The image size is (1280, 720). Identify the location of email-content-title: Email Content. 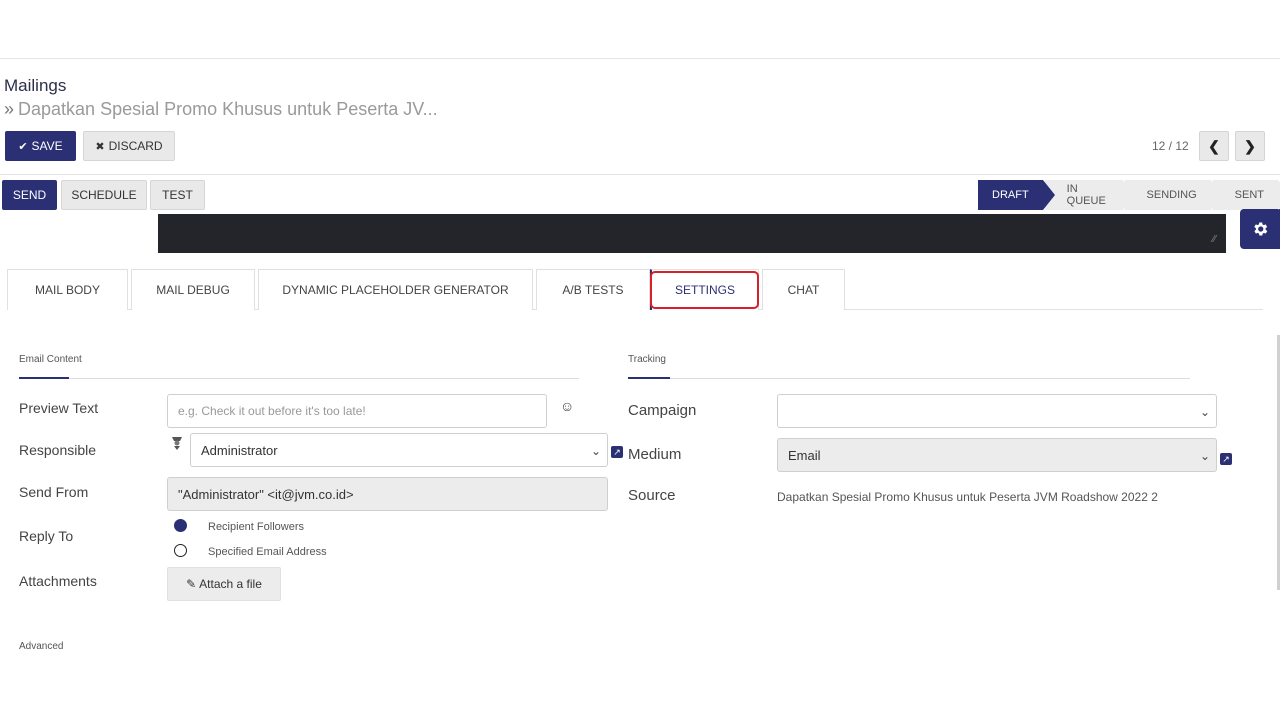
(50, 359).